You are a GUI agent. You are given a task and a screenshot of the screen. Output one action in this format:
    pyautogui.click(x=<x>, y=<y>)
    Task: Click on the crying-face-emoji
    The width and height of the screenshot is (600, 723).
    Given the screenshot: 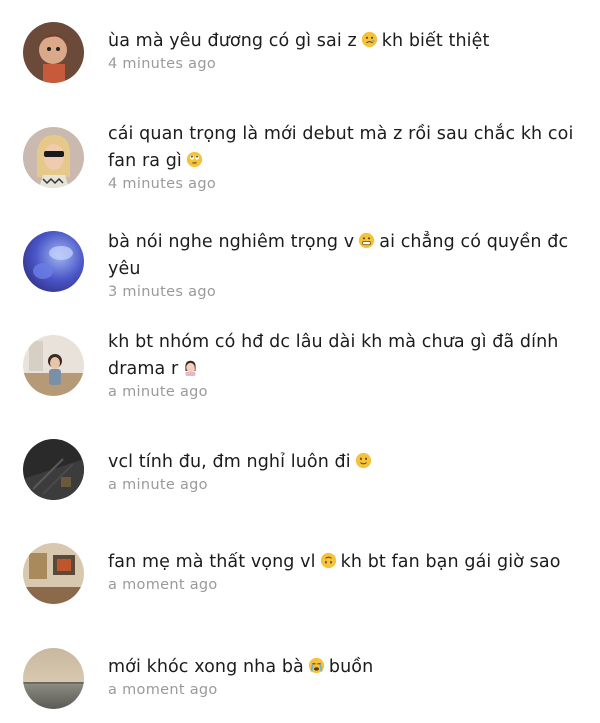 What is the action you would take?
    pyautogui.click(x=316, y=665)
    